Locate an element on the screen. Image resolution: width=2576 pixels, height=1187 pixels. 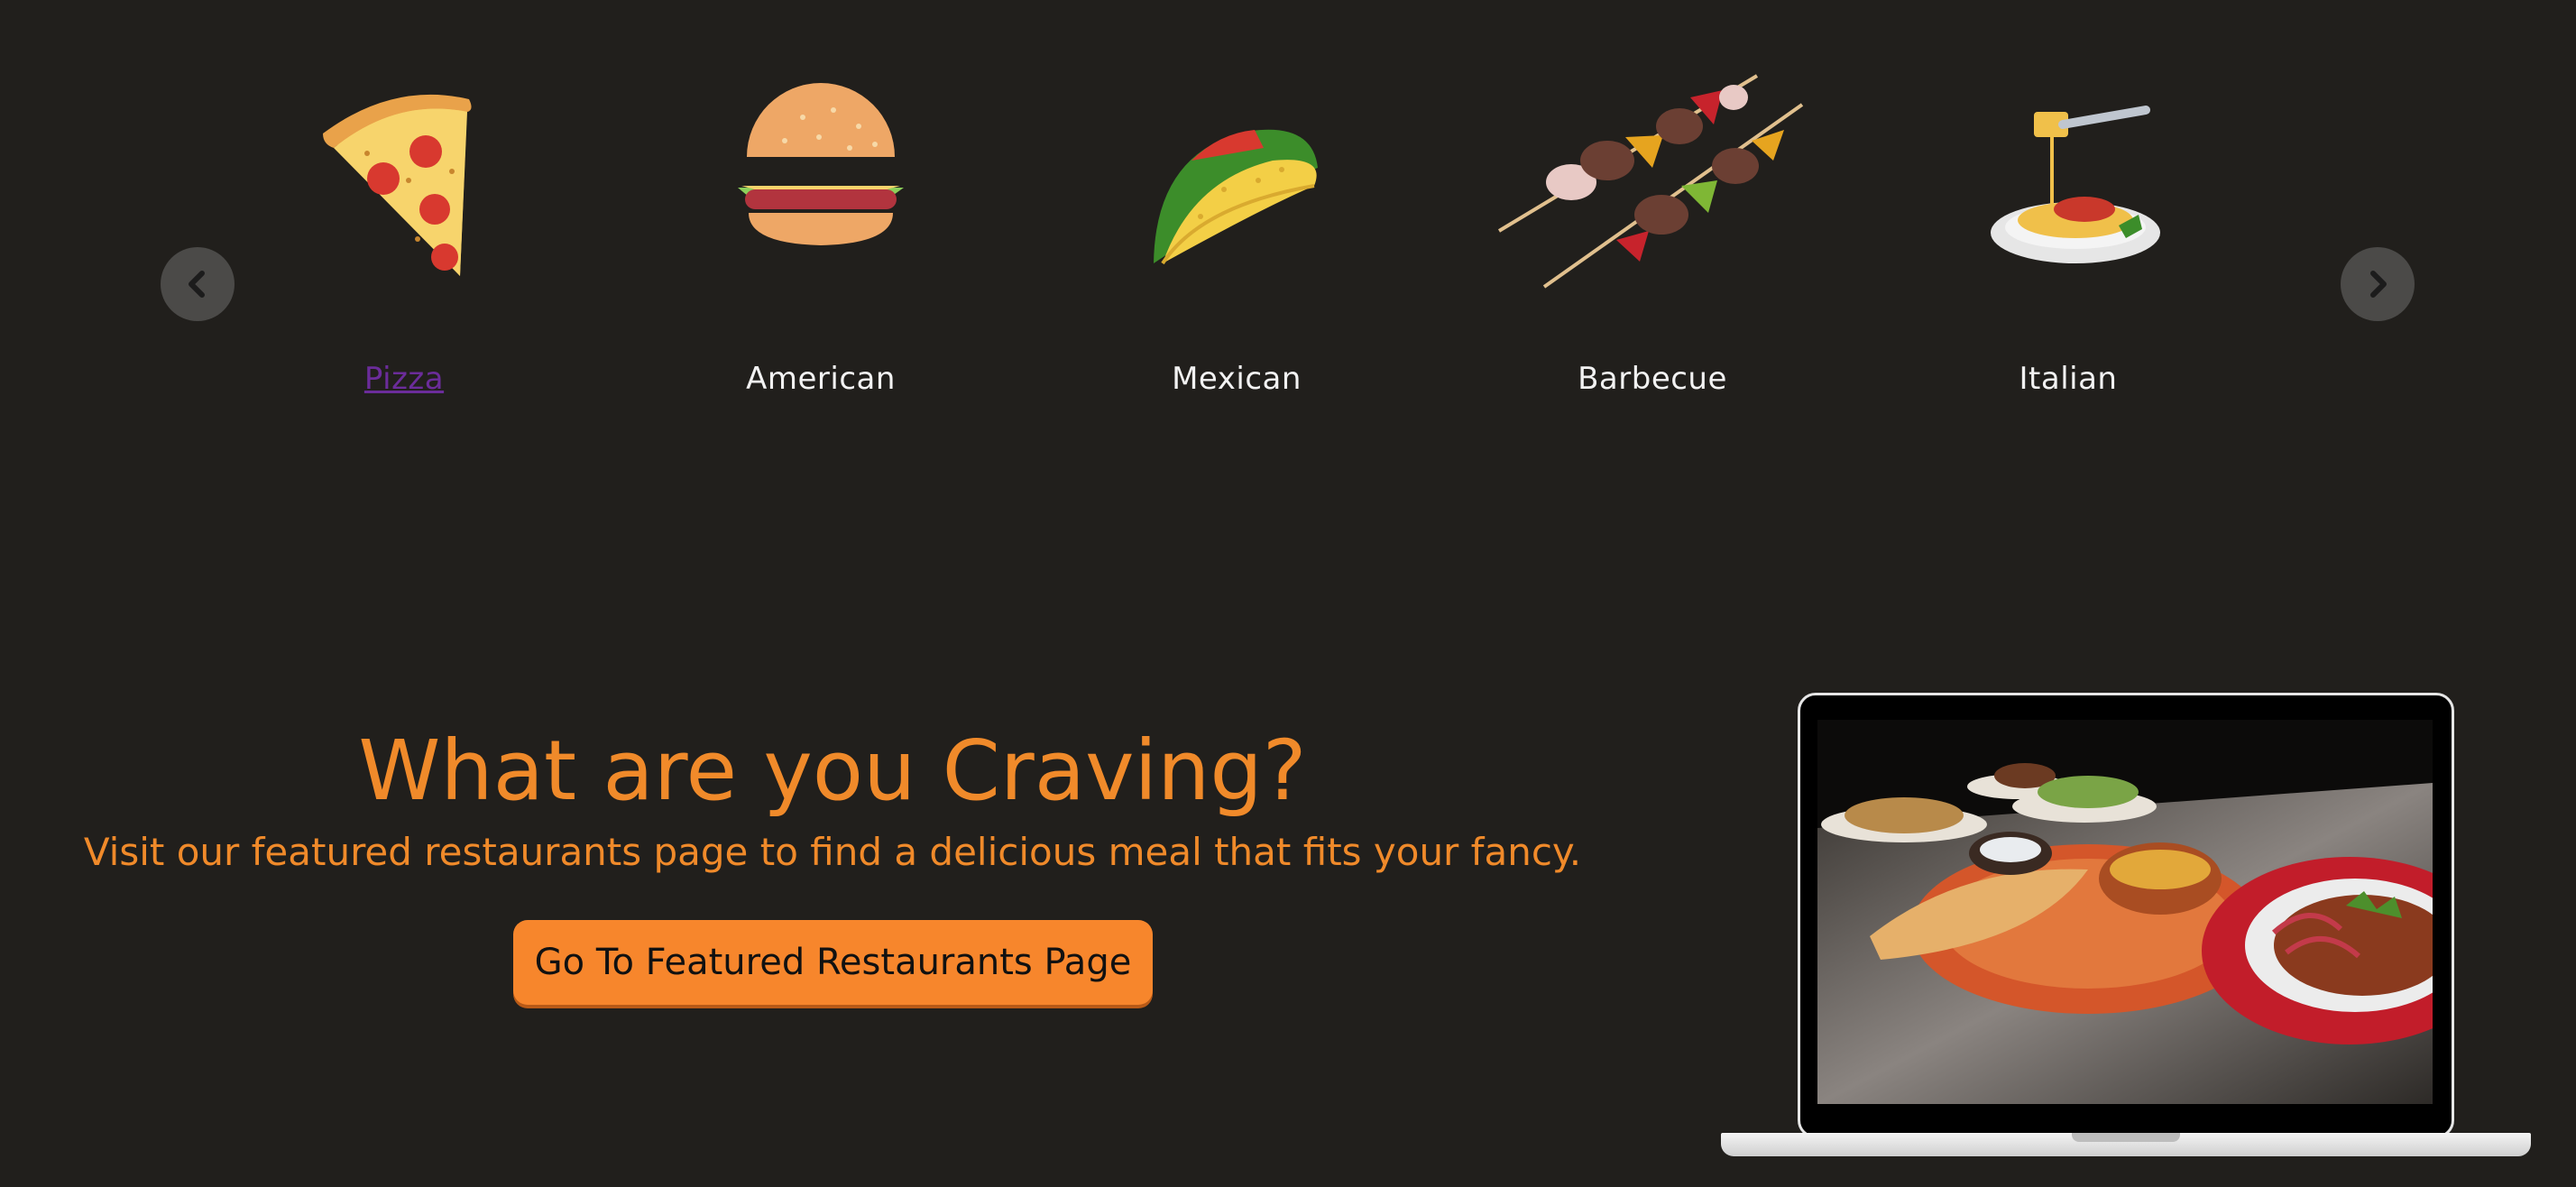
category-barbecue: Barbecue is located at coordinates (1652, 234).